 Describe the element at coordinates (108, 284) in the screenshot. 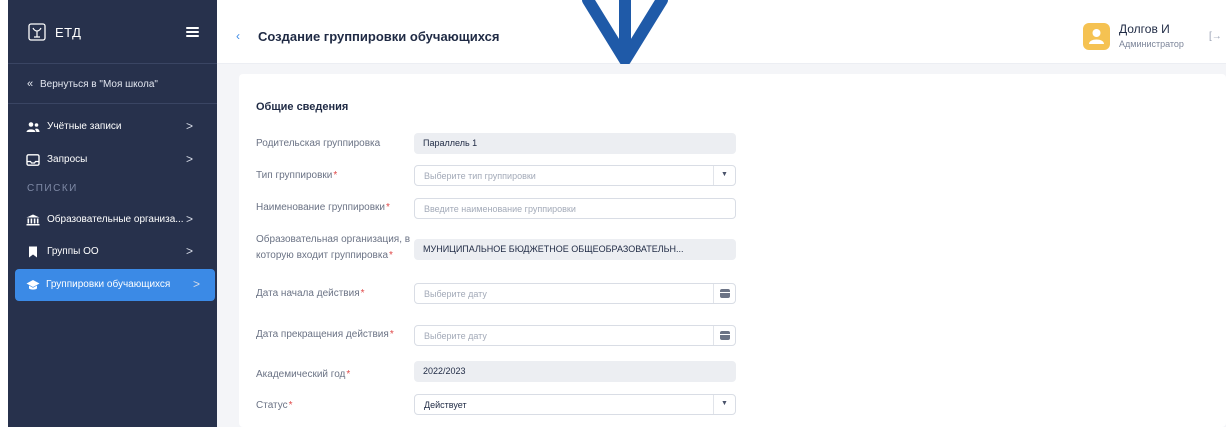

I see `sidebar-item-label: Группировки обучающихся` at that location.